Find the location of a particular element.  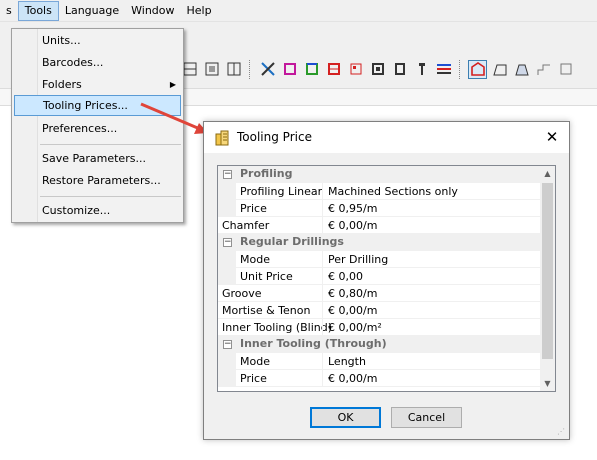

property-row: Mode Per Drilling is located at coordinates (380, 259).